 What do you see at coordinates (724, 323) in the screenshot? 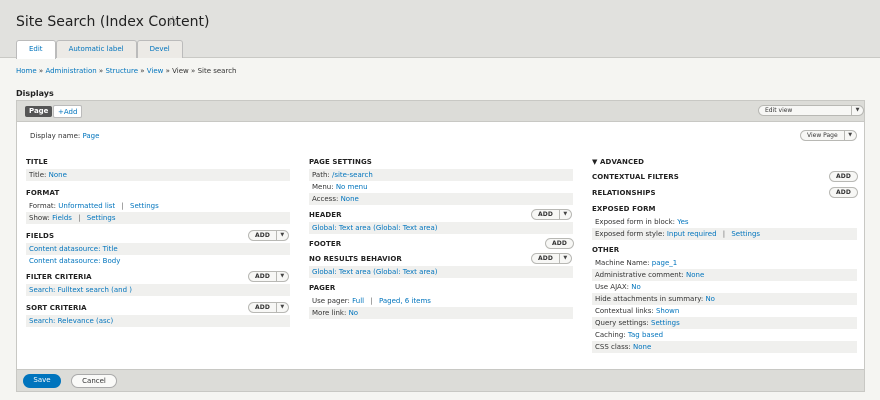
I see `query-settings-row: Query settings: Settings` at bounding box center [724, 323].